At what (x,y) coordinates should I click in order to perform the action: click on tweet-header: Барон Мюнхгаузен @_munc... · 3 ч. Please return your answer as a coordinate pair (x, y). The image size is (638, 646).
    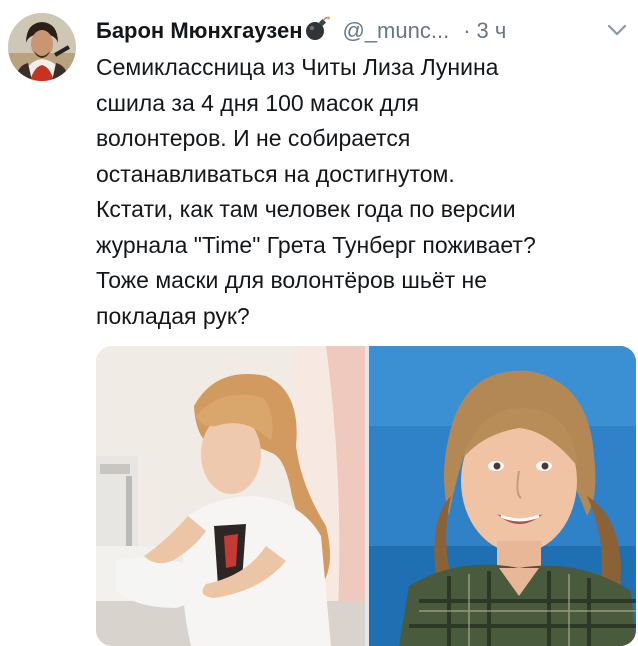
    Looking at the image, I should click on (366, 31).